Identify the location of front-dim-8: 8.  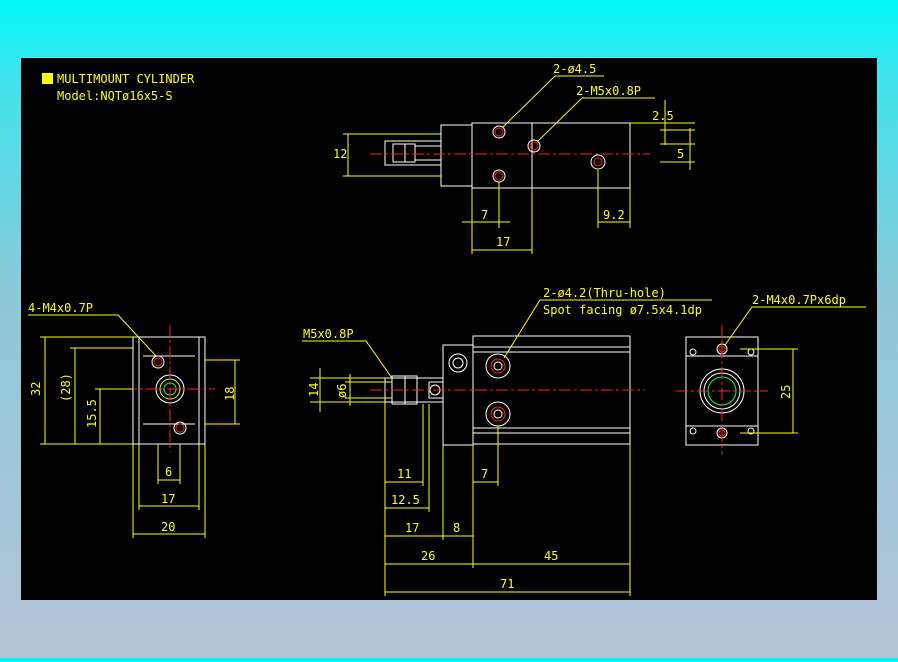
(456, 528).